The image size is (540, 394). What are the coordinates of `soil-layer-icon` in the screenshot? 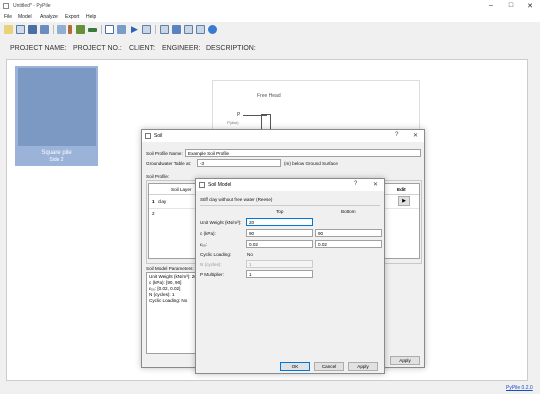 It's located at (80, 29).